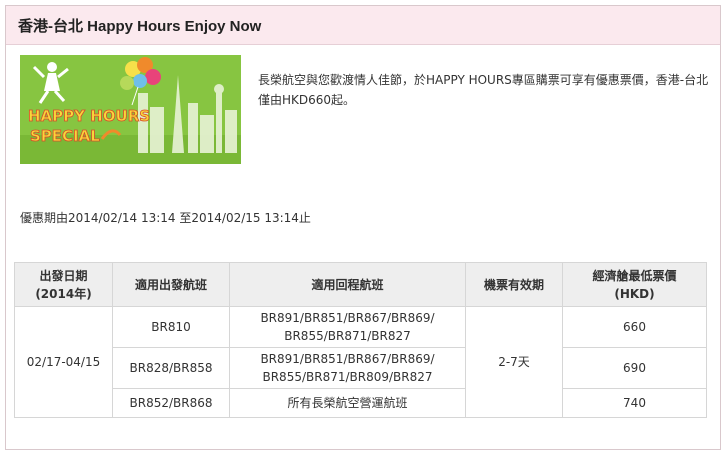 Image resolution: width=725 pixels, height=450 pixels. I want to click on fare-cell: 660, so click(634, 327).